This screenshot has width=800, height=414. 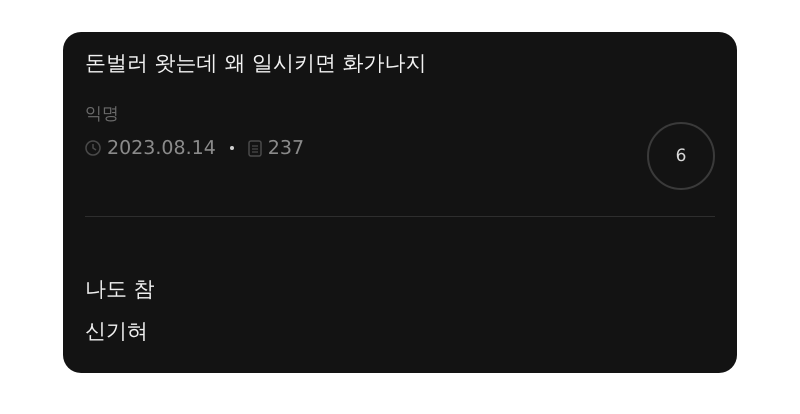 I want to click on clock-icon, so click(x=93, y=148).